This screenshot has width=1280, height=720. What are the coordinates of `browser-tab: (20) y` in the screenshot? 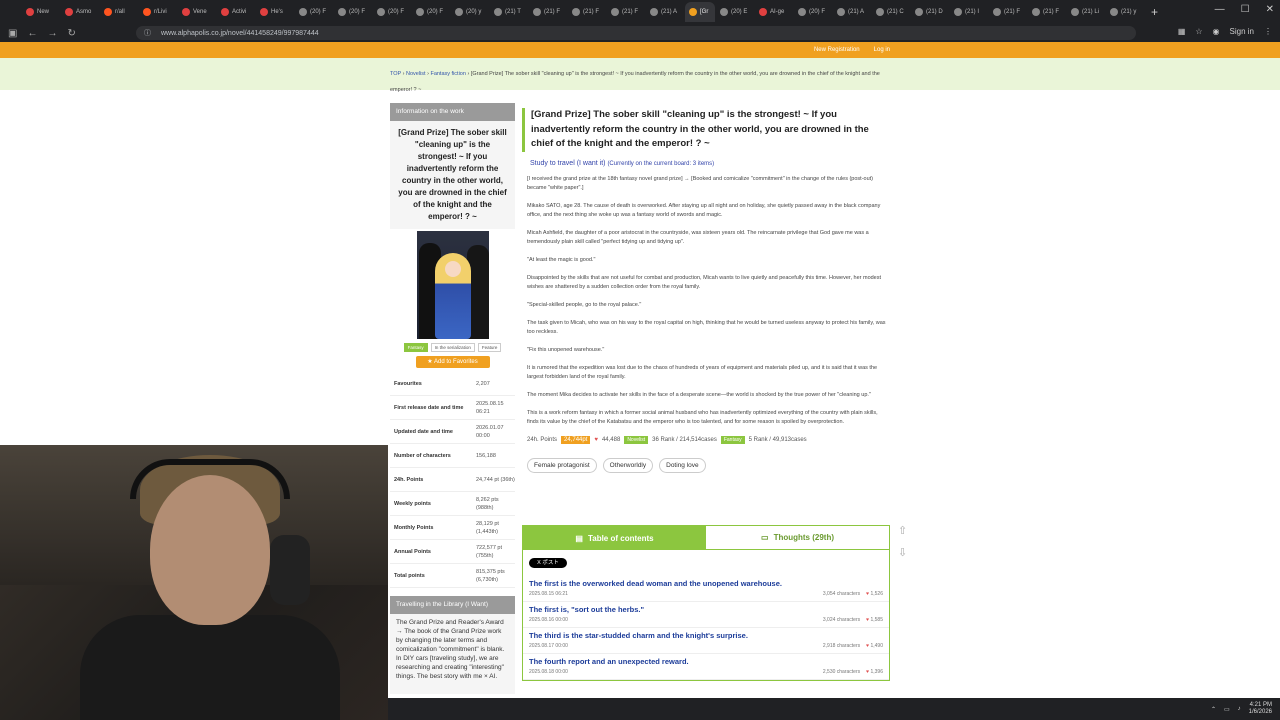 It's located at (470, 12).